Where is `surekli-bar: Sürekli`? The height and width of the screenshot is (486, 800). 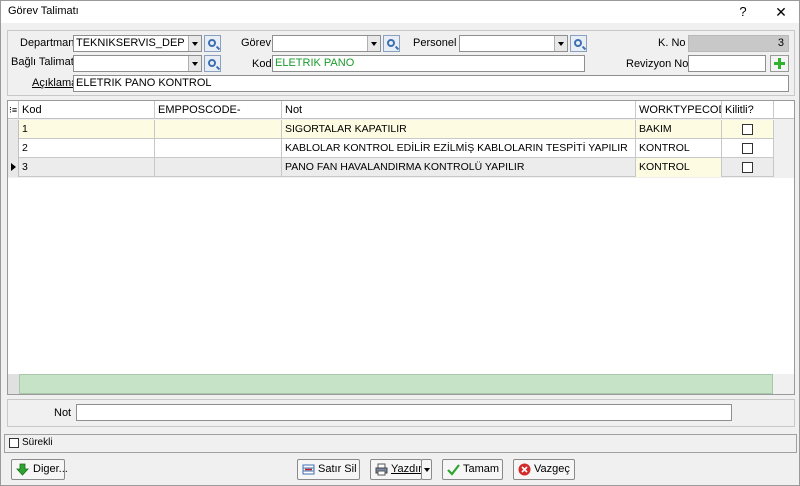
surekli-bar: Sürekli is located at coordinates (400, 443).